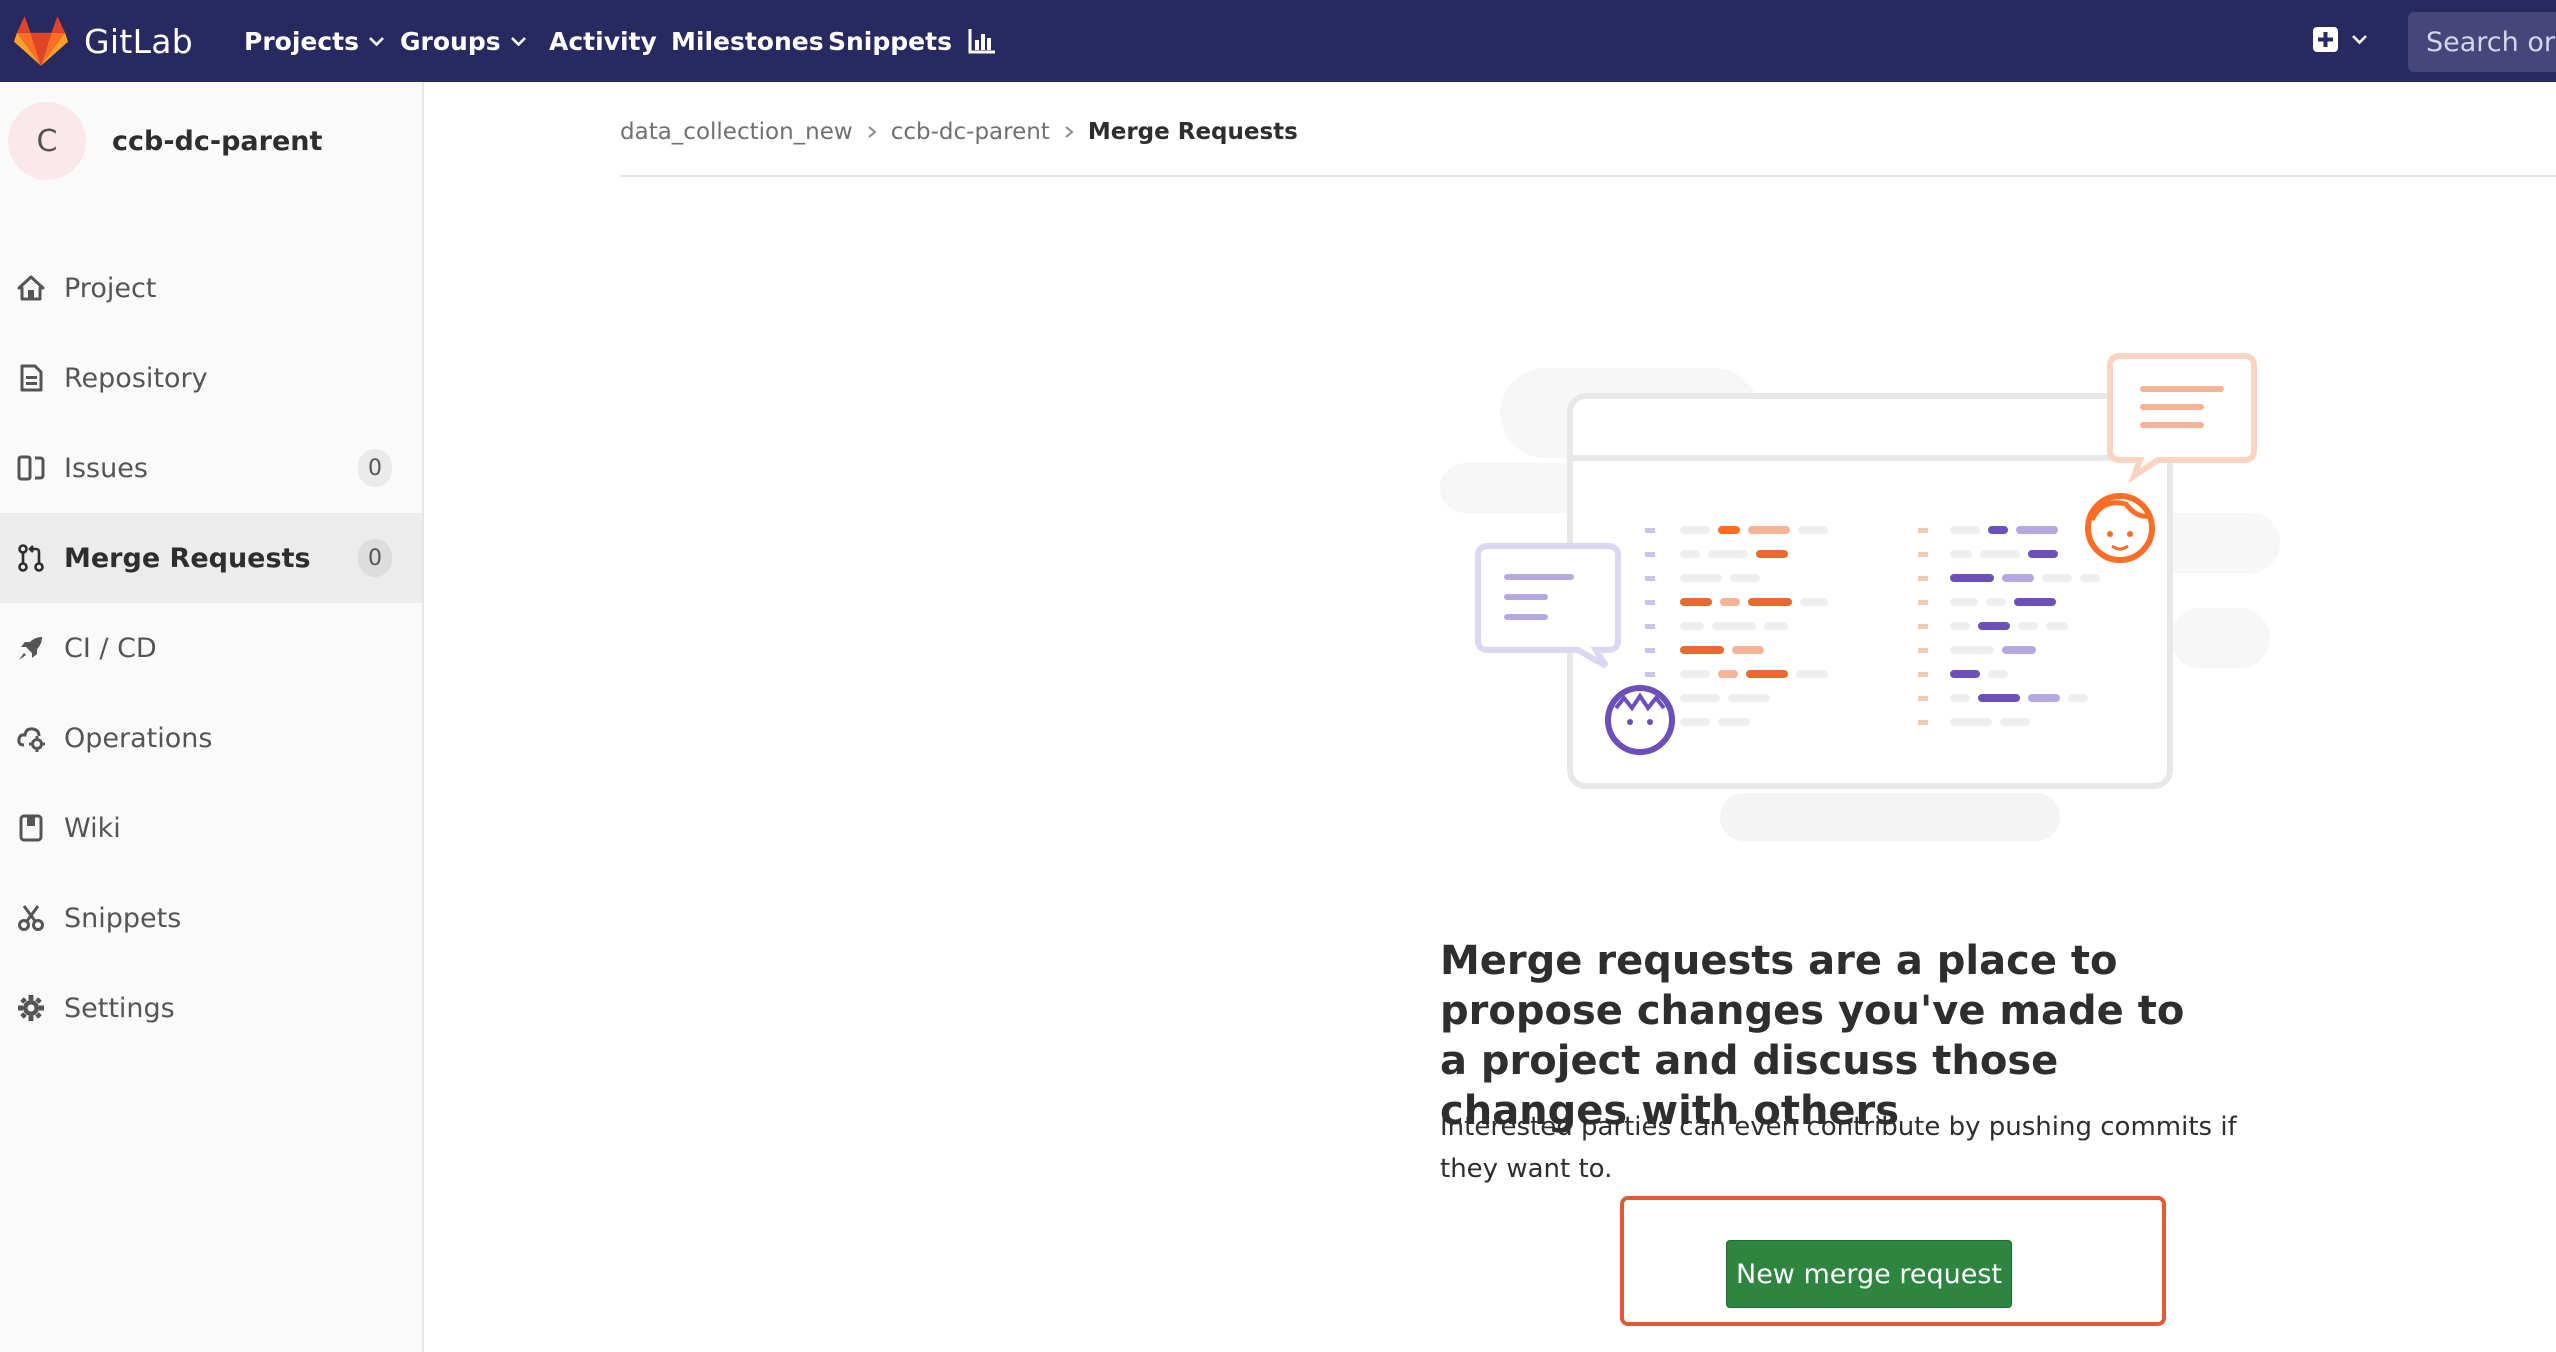 The height and width of the screenshot is (1352, 2556). Describe the element at coordinates (1192, 132) in the screenshot. I see `breadcrumb-current: Merge Requests` at that location.